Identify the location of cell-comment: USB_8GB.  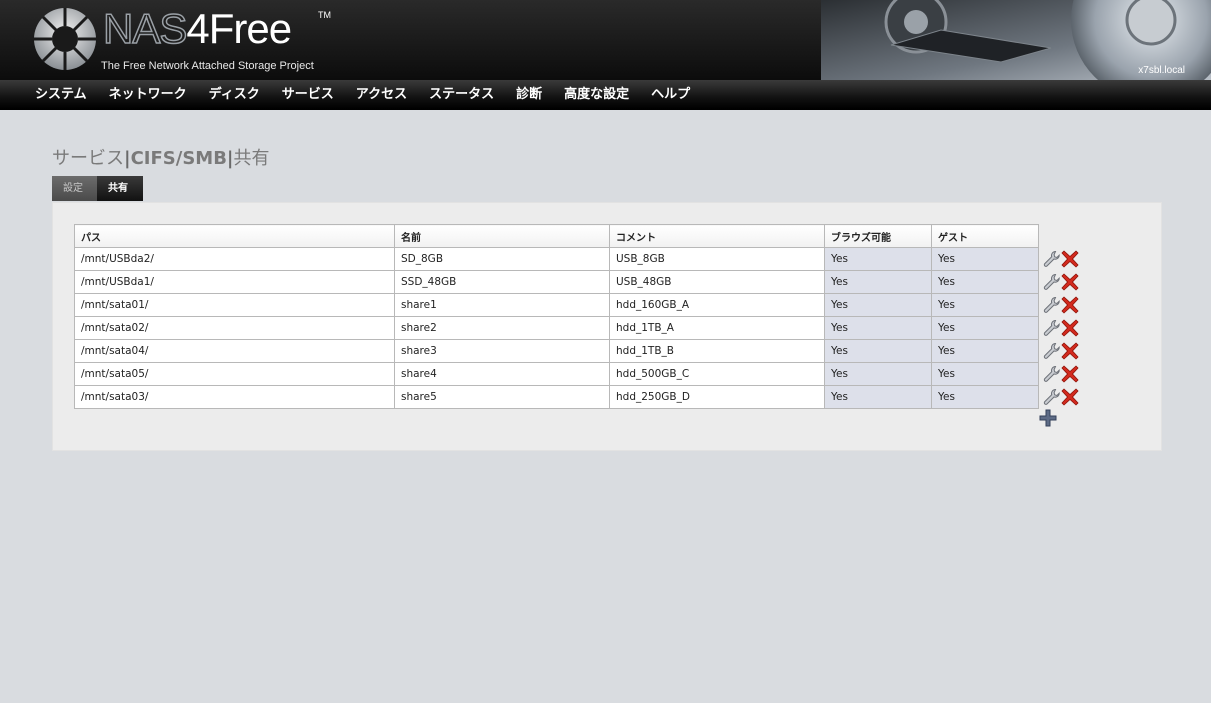
(717, 259).